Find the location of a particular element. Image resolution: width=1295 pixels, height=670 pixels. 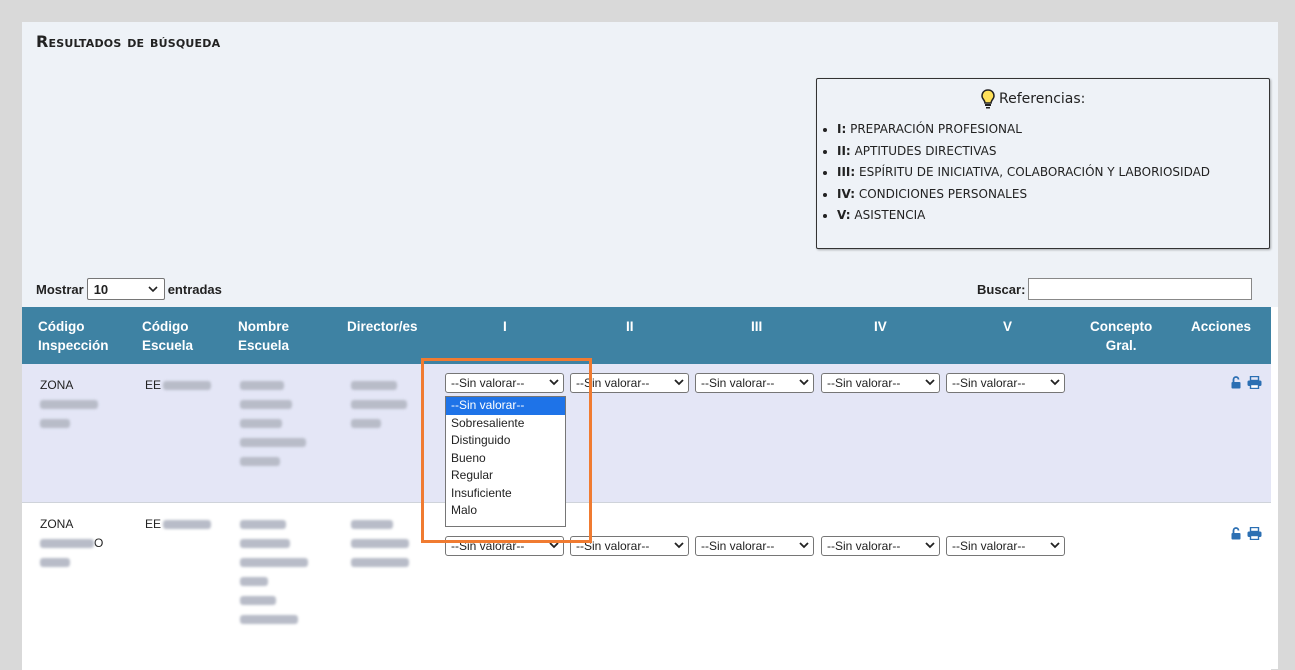

search-label: Buscar: is located at coordinates (1001, 289).